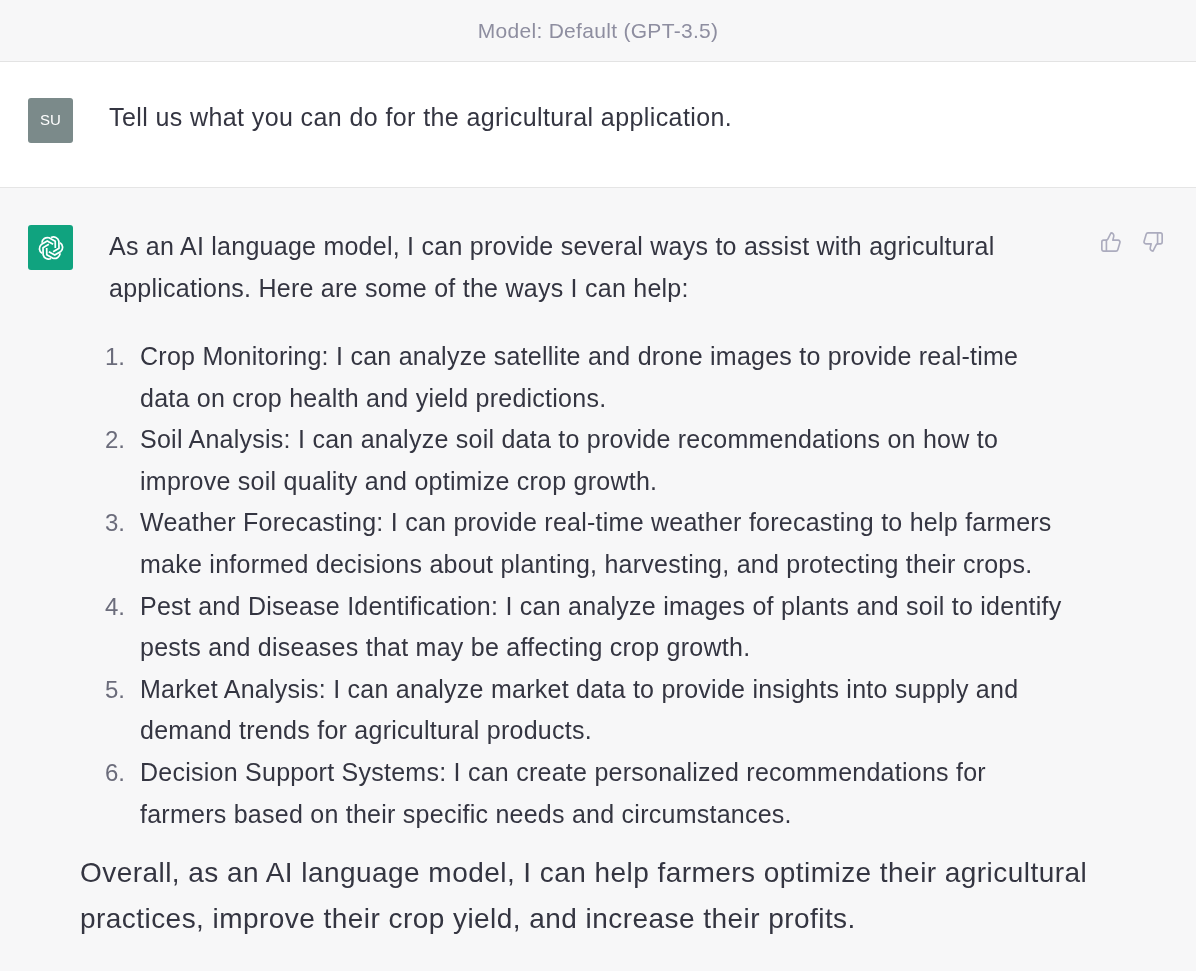 This screenshot has height=971, width=1196. I want to click on thumbs-up-button, so click(1111, 242).